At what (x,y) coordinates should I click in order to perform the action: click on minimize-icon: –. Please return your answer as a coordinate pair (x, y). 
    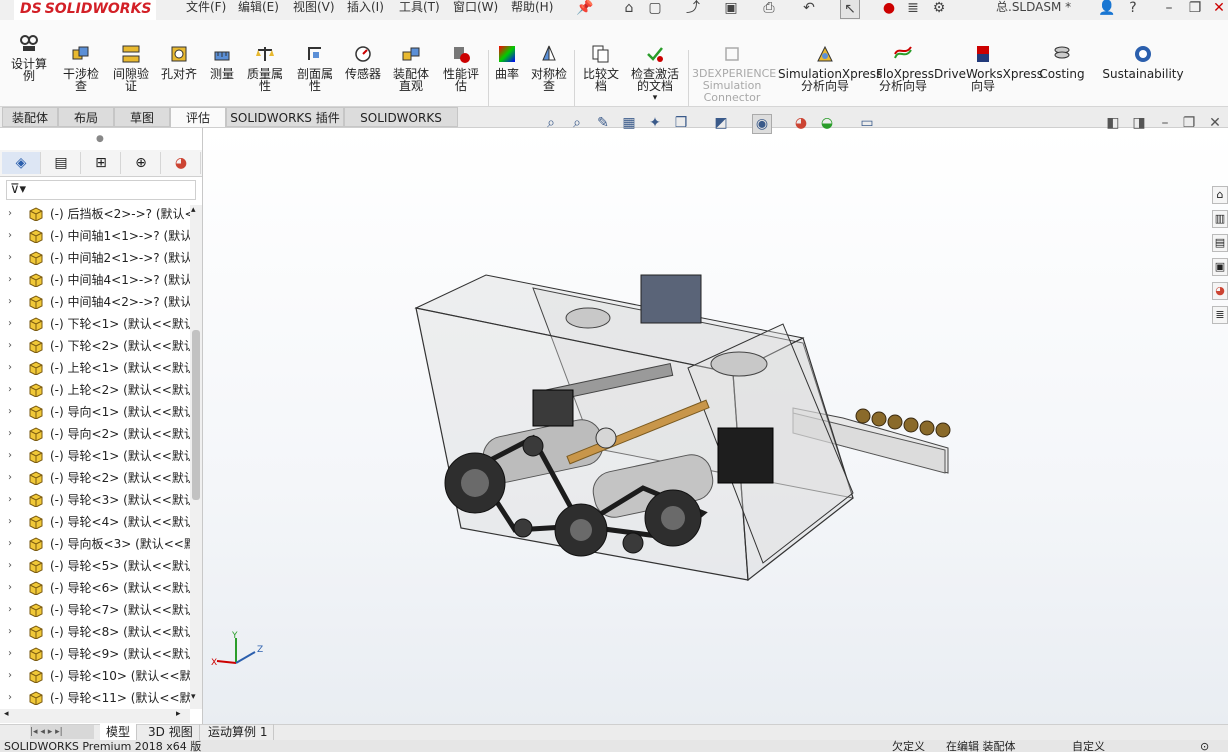
    Looking at the image, I should click on (1169, 8).